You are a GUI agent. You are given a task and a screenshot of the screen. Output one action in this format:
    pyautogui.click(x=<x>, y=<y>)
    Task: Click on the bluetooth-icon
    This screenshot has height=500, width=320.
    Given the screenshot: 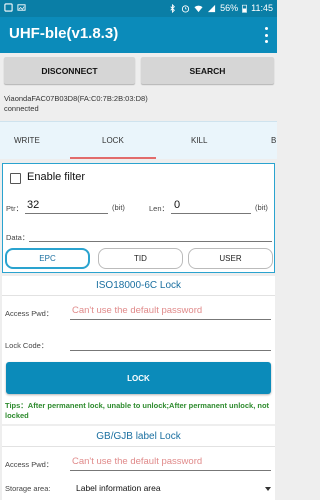 What is the action you would take?
    pyautogui.click(x=173, y=8)
    